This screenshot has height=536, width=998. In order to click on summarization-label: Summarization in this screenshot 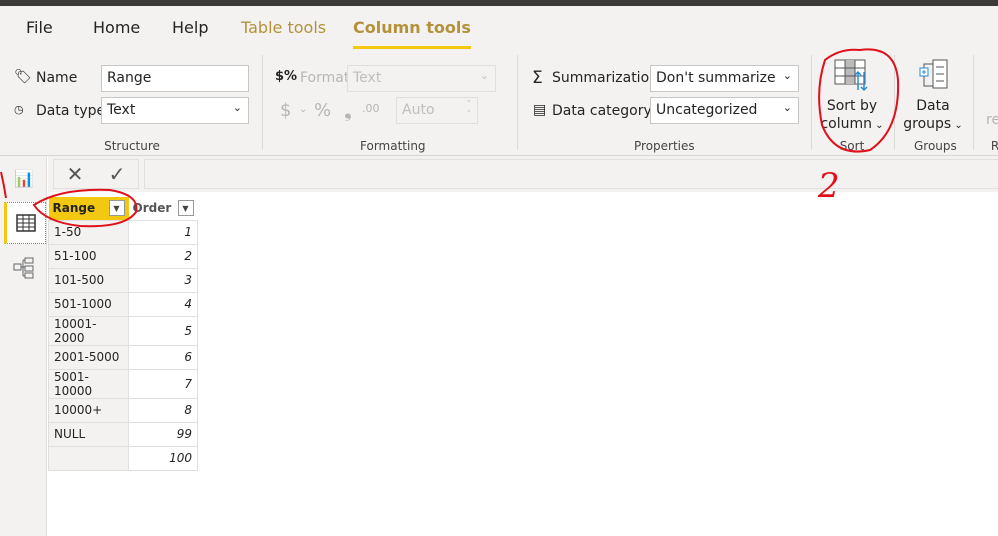, I will do `click(605, 78)`.